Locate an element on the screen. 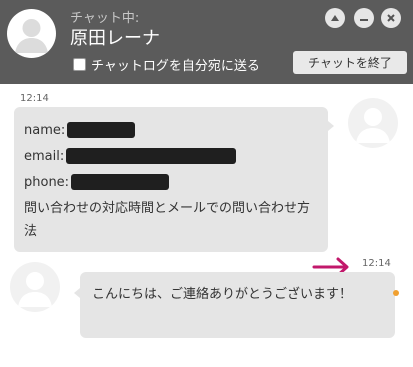  redacted-name is located at coordinates (101, 130).